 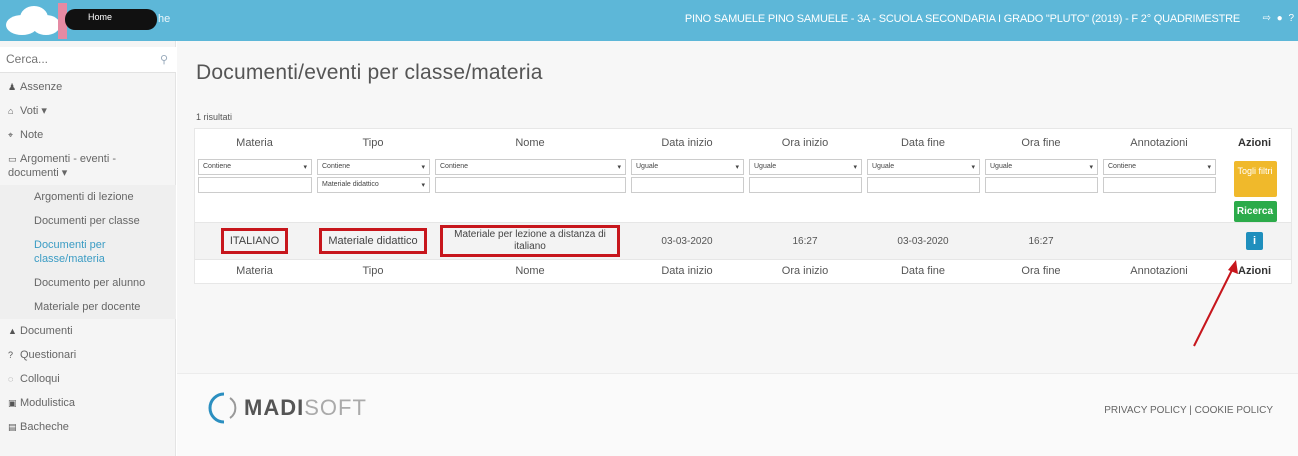 What do you see at coordinates (12, 87) in the screenshot?
I see `user-icon: ♟` at bounding box center [12, 87].